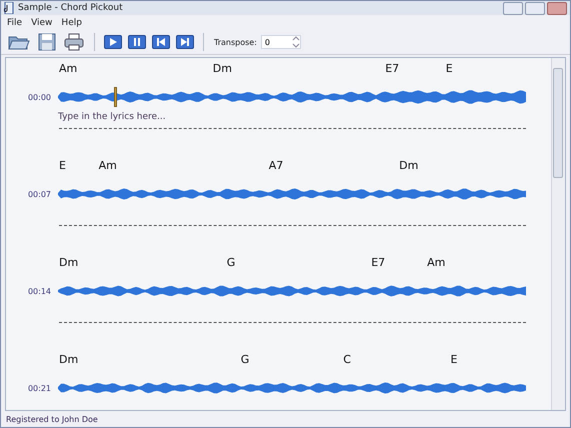 This screenshot has width=571, height=428. I want to click on previous-button, so click(161, 42).